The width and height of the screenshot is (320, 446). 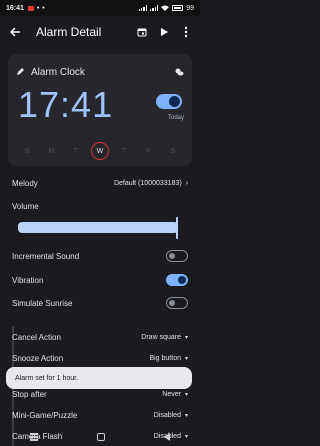 What do you see at coordinates (100, 415) in the screenshot?
I see `mini-game-row: Mini-Game/Puzzle Disabled ▾` at bounding box center [100, 415].